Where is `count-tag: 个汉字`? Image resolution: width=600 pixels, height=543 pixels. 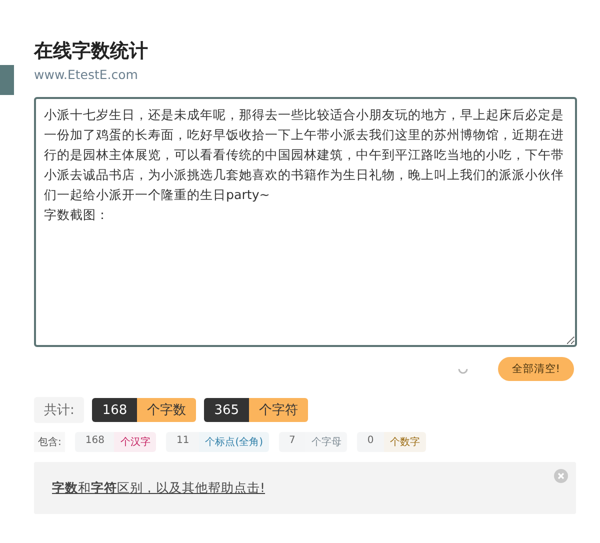
count-tag: 个汉字 is located at coordinates (135, 442).